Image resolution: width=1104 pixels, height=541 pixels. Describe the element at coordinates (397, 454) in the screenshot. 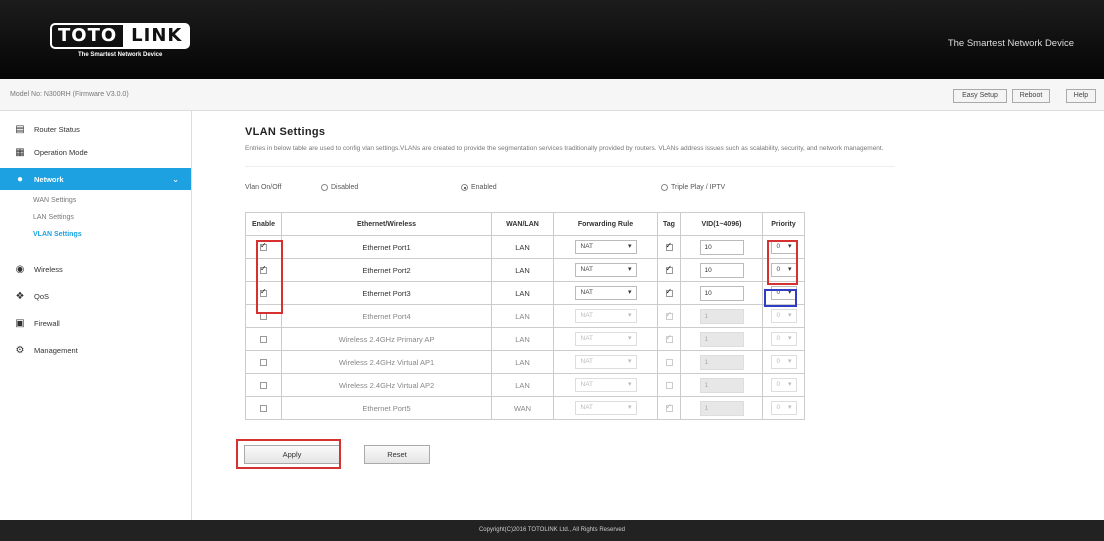

I see `reset-button: Reset` at that location.